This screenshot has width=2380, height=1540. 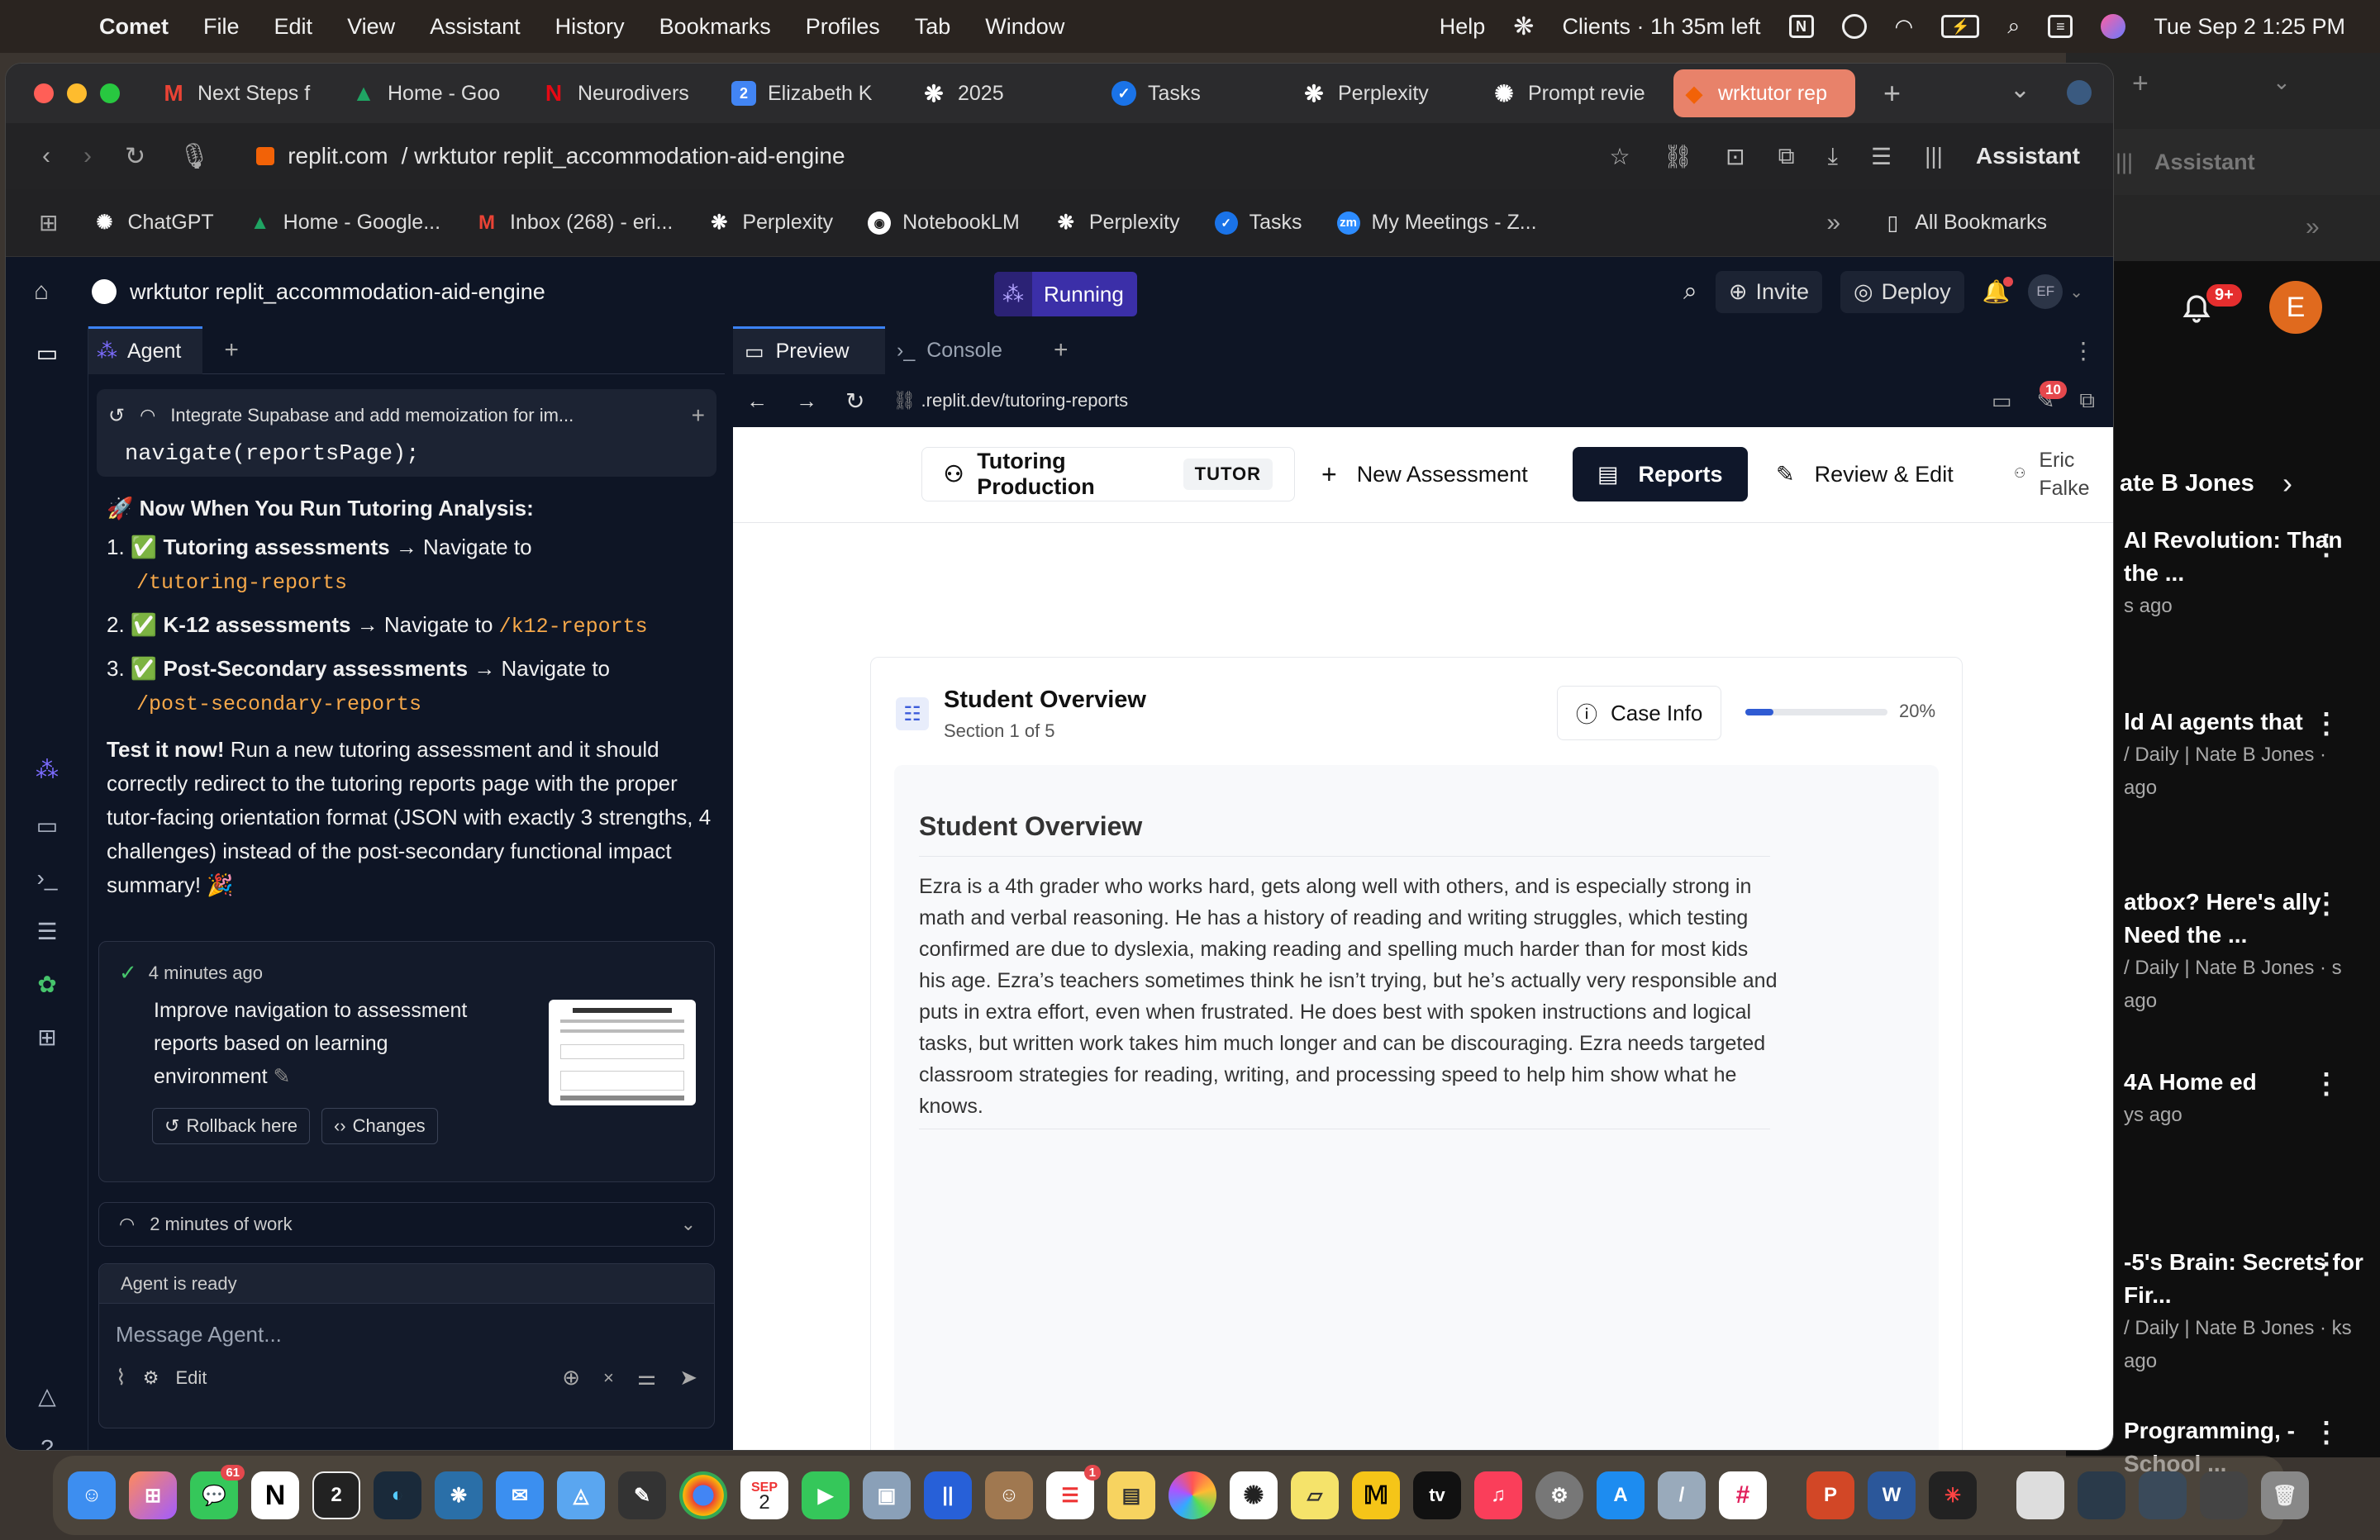 What do you see at coordinates (1376, 1495) in the screenshot?
I see `miro-icon: 𝕄` at bounding box center [1376, 1495].